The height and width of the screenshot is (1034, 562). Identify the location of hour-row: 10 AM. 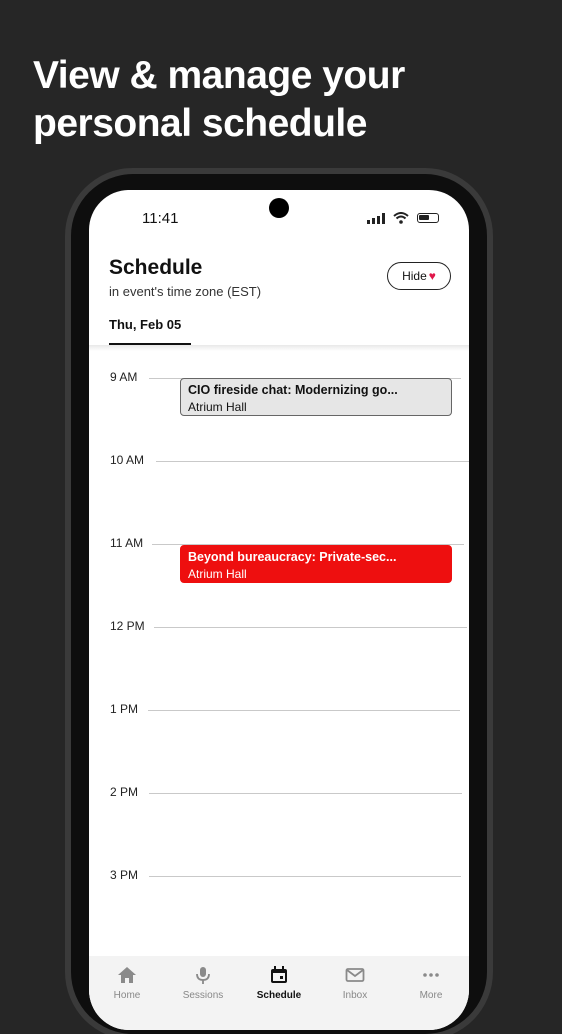
(279, 461).